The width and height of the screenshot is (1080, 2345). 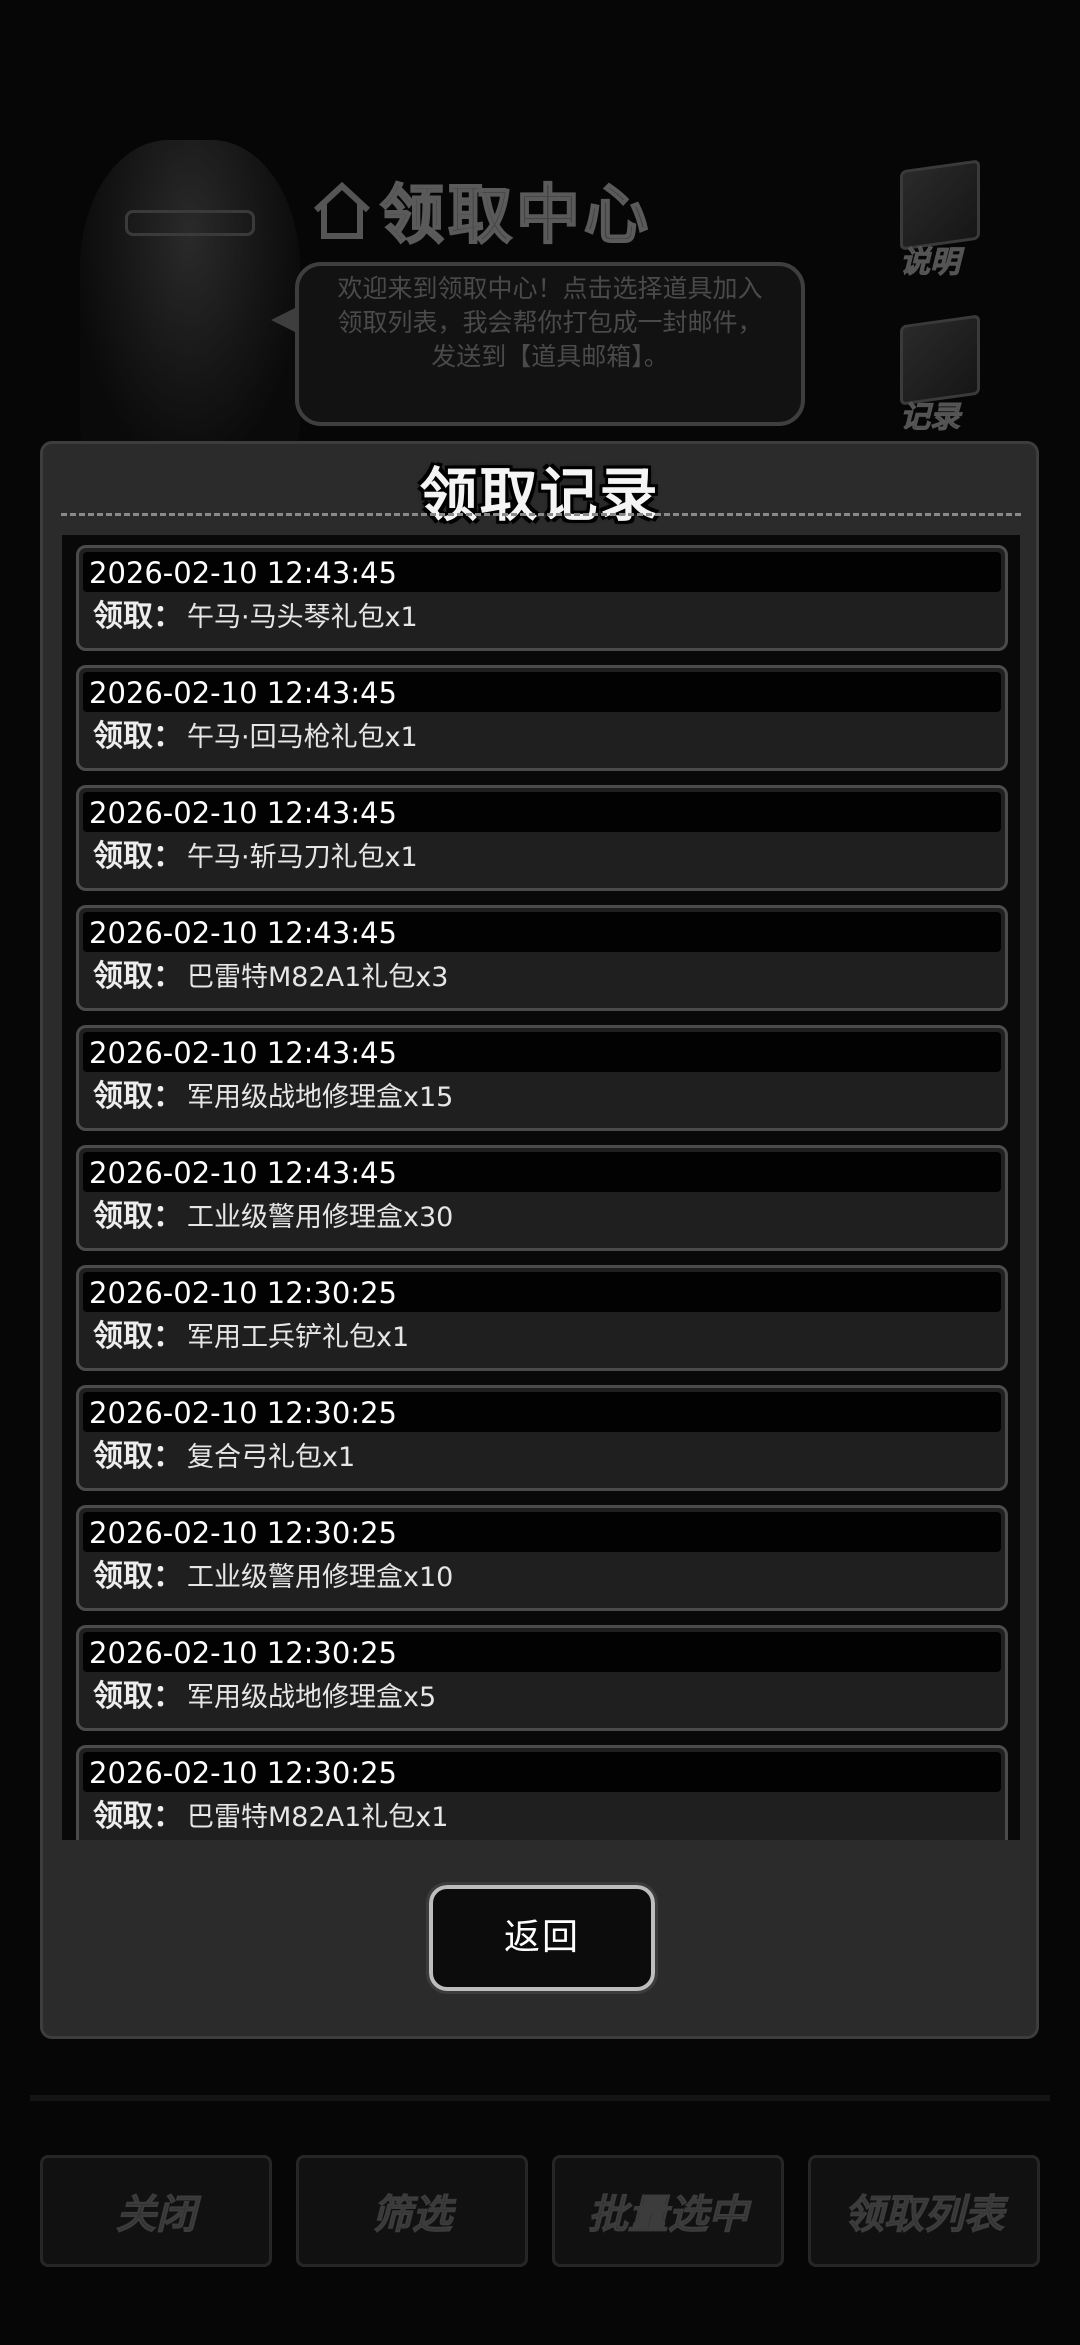 What do you see at coordinates (945, 377) in the screenshot?
I see `record-button: 记录` at bounding box center [945, 377].